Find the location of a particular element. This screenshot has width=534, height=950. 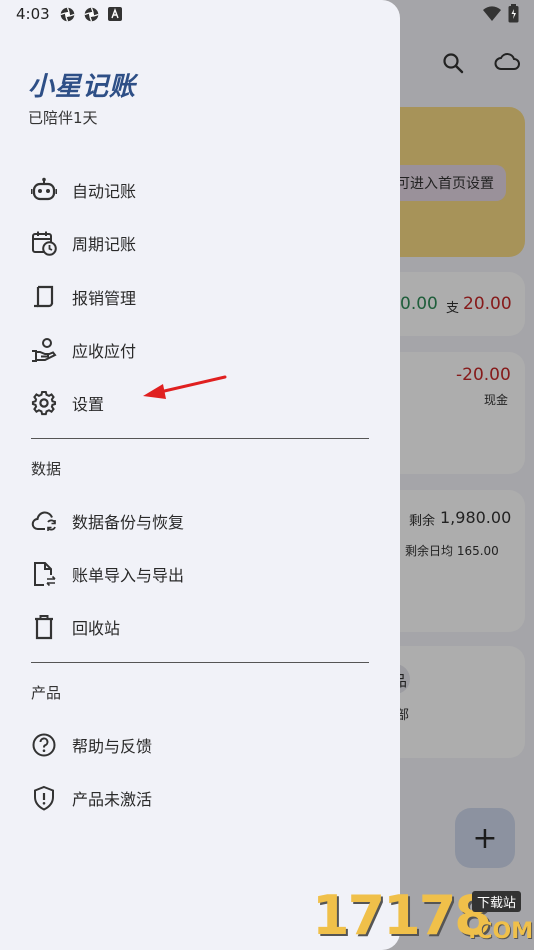

status-time: 4:03 is located at coordinates (33, 14).